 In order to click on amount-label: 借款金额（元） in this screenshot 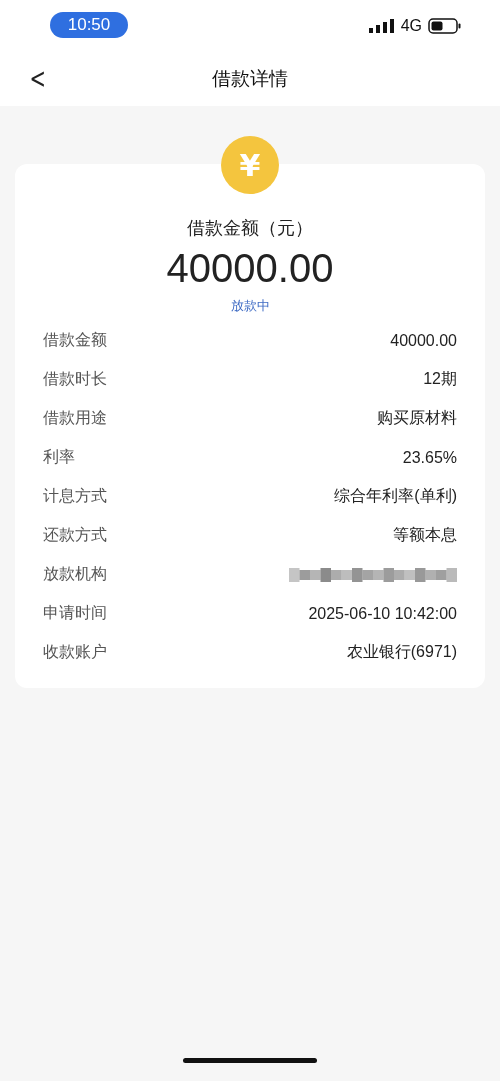, I will do `click(250, 228)`.